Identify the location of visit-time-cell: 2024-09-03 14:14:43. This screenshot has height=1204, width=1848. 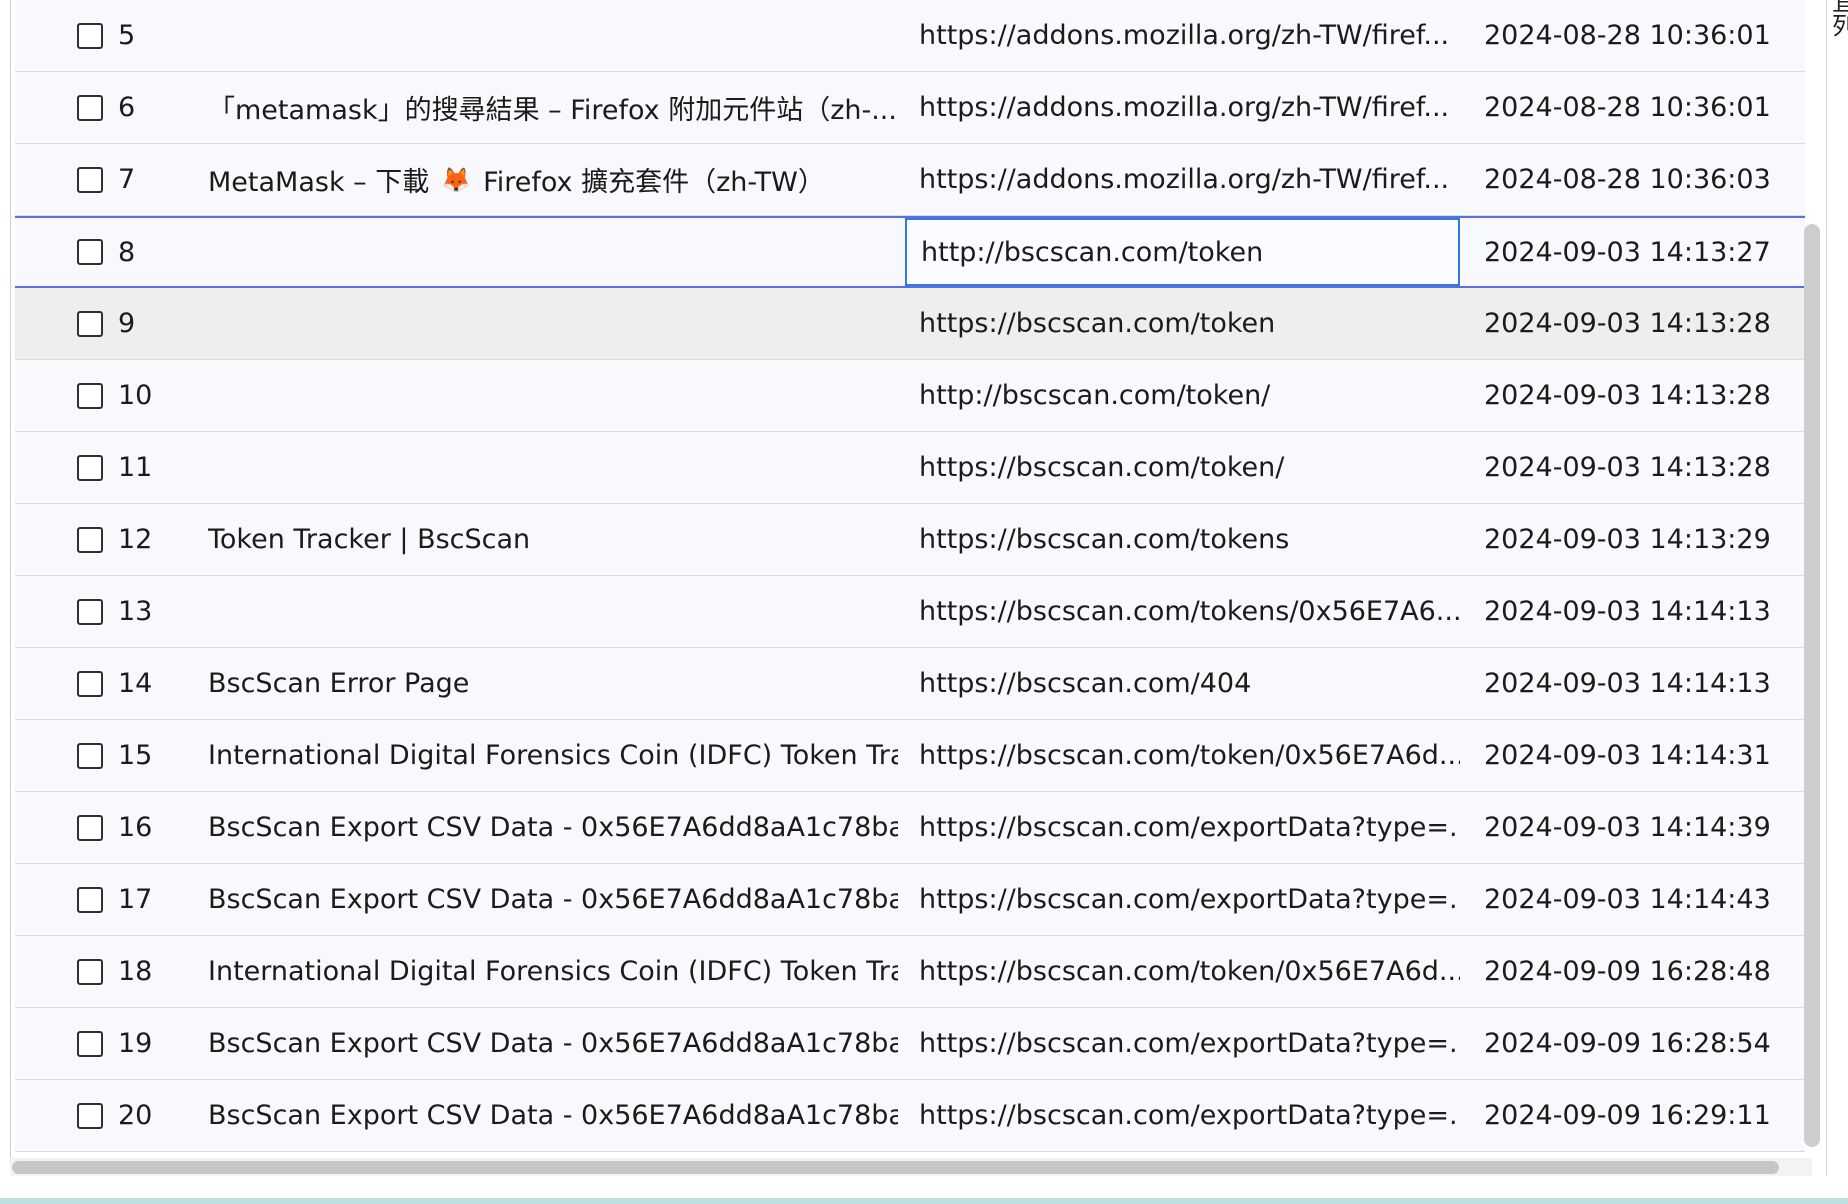
(1644, 899).